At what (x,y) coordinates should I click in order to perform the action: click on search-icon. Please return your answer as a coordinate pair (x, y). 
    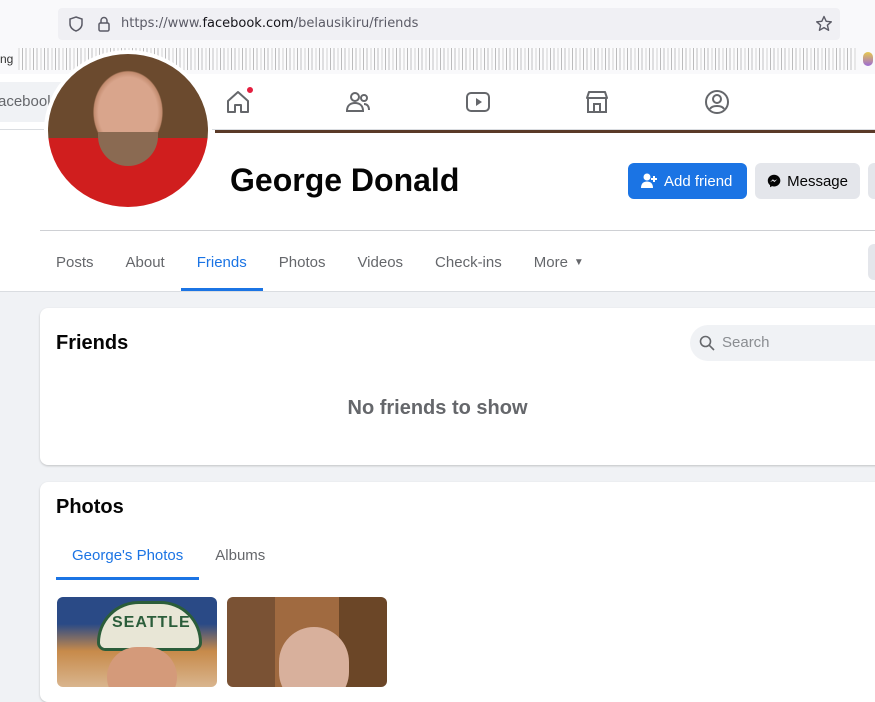
    Looking at the image, I should click on (707, 343).